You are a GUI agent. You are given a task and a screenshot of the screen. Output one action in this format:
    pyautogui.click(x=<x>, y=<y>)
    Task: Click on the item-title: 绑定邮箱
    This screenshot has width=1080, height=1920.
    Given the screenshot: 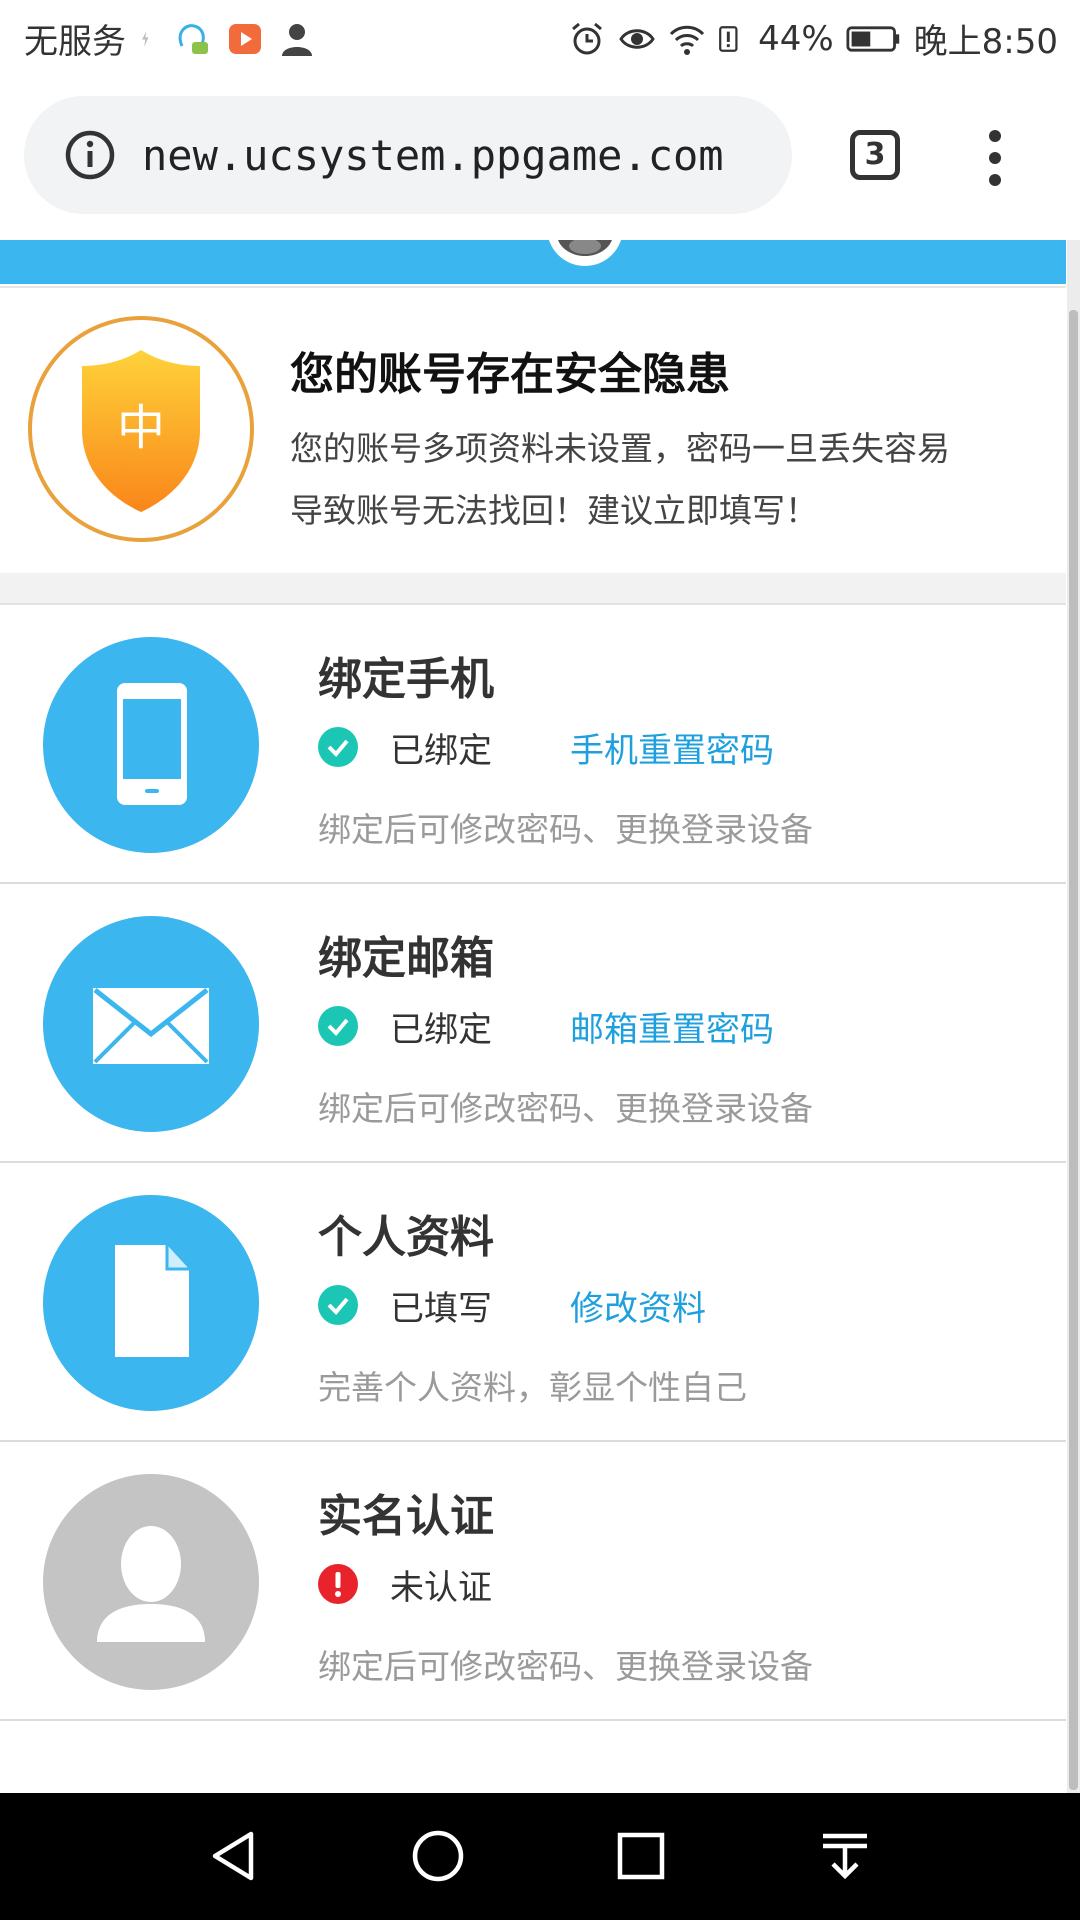 What is the action you would take?
    pyautogui.click(x=406, y=958)
    